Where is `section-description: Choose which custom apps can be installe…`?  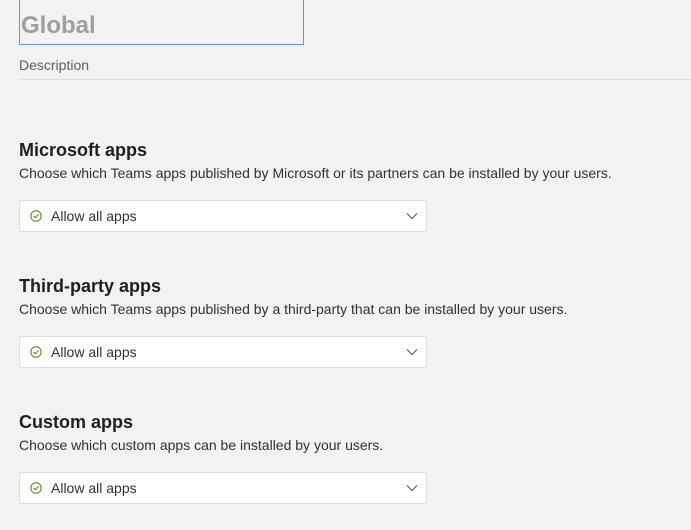 section-description: Choose which custom apps can be installe… is located at coordinates (201, 445).